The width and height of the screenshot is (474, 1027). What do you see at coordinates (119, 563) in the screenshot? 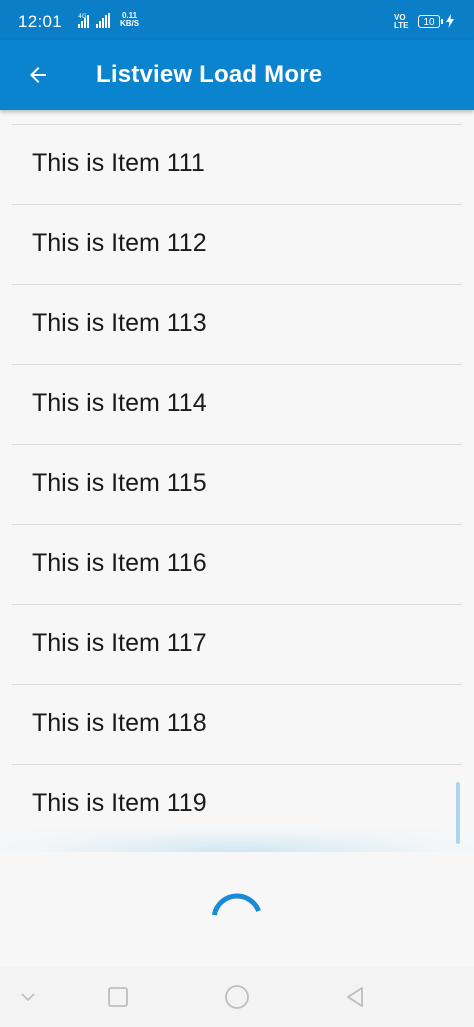
I see `list-item-label: This is Item 116` at bounding box center [119, 563].